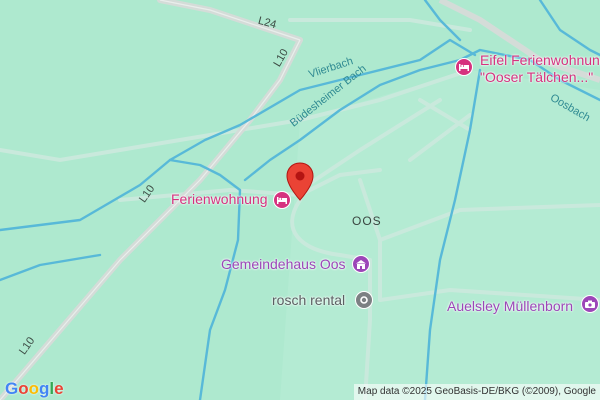  Describe the element at coordinates (361, 264) in the screenshot. I see `building-icon` at that location.